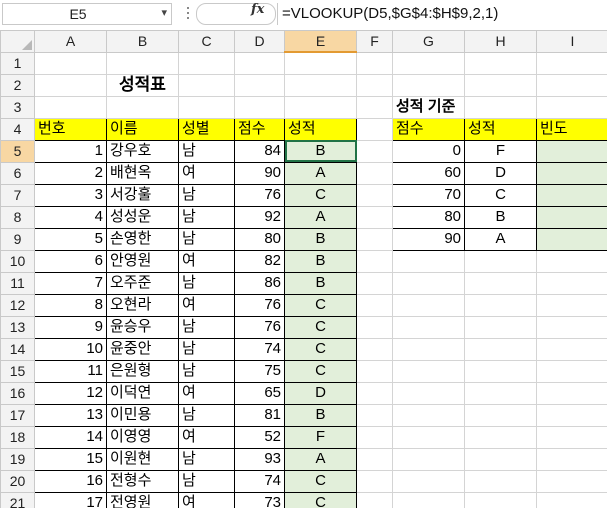 The image size is (607, 508). What do you see at coordinates (70, 173) in the screenshot?
I see `cell-a6: 2` at bounding box center [70, 173].